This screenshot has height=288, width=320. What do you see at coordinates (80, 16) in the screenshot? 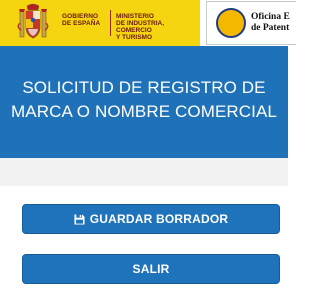
I see `gov-line-1: GOBIERNO` at bounding box center [80, 16].